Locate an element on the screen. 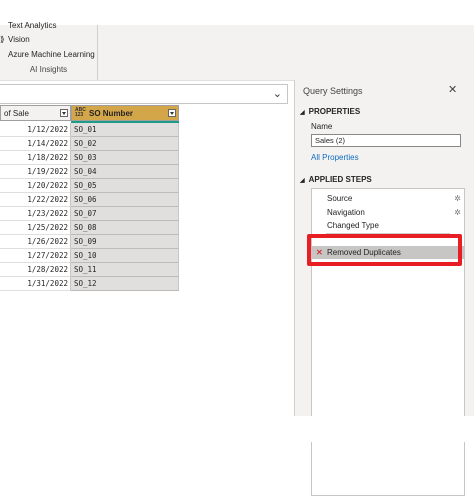  table-row: 1/12/2022 SO_01 is located at coordinates (90, 130).